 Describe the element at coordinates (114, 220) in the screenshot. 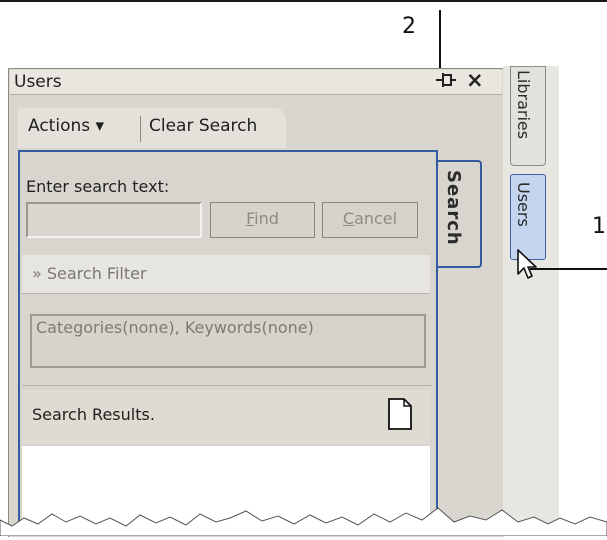

I see `search-input` at that location.